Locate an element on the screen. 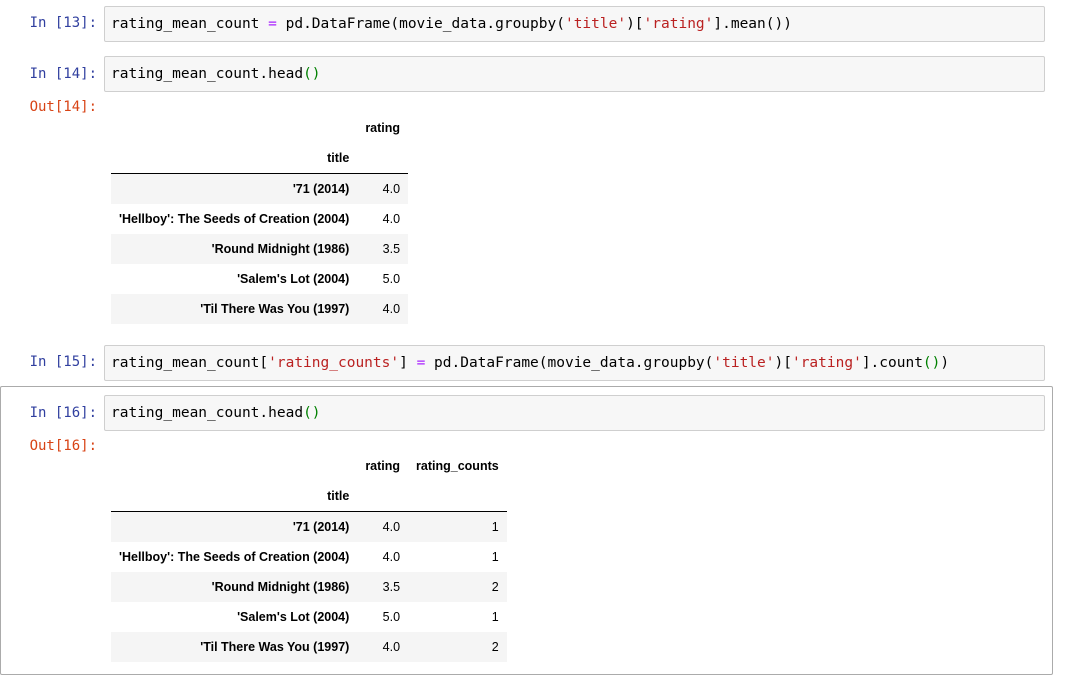 The width and height of the screenshot is (1067, 677). column-header: rating_counts is located at coordinates (457, 466).